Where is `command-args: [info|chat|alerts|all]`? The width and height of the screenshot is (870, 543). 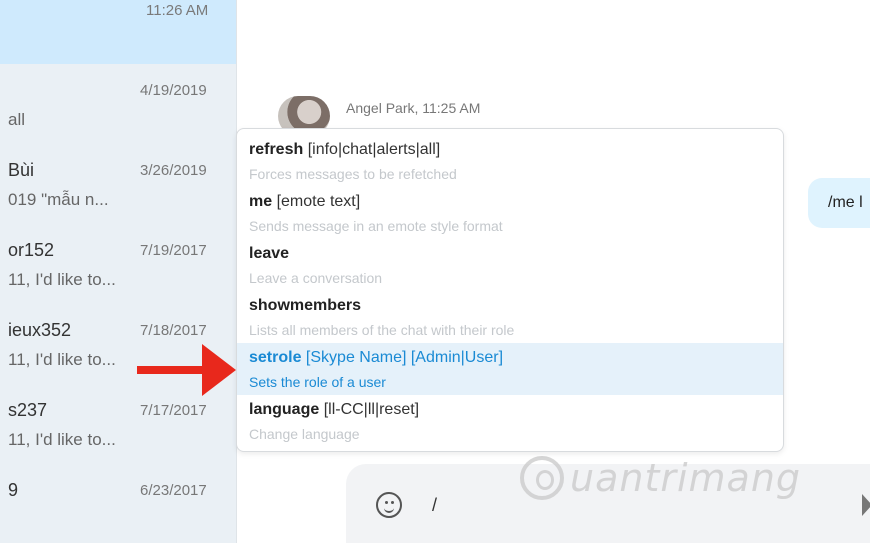
command-args: [info|chat|alerts|all] is located at coordinates (374, 149).